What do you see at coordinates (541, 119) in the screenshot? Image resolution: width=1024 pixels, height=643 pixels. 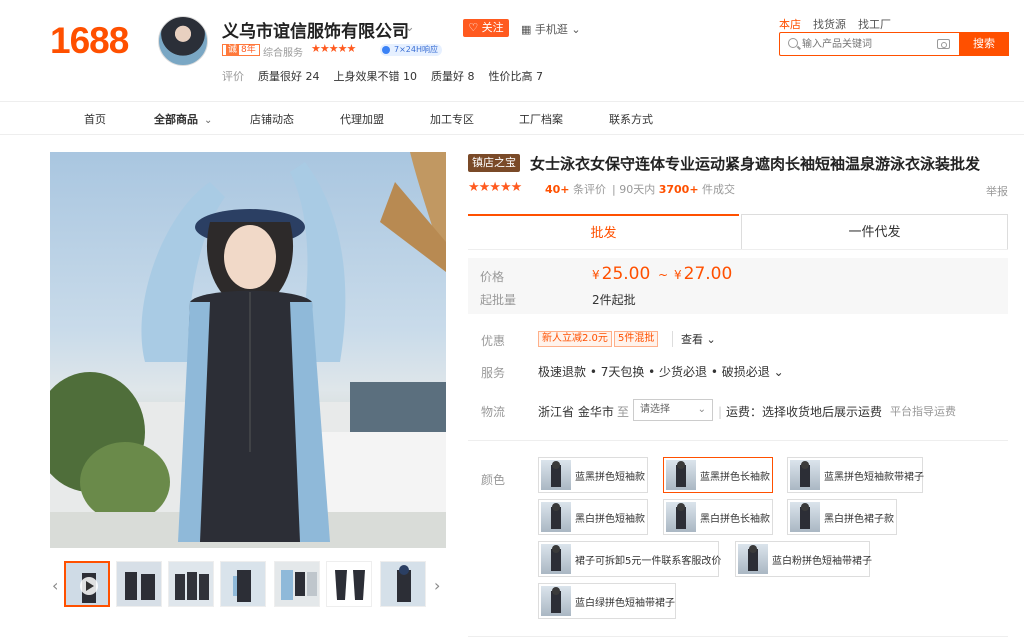 I see `nav-factory-profile: 工厂档案` at bounding box center [541, 119].